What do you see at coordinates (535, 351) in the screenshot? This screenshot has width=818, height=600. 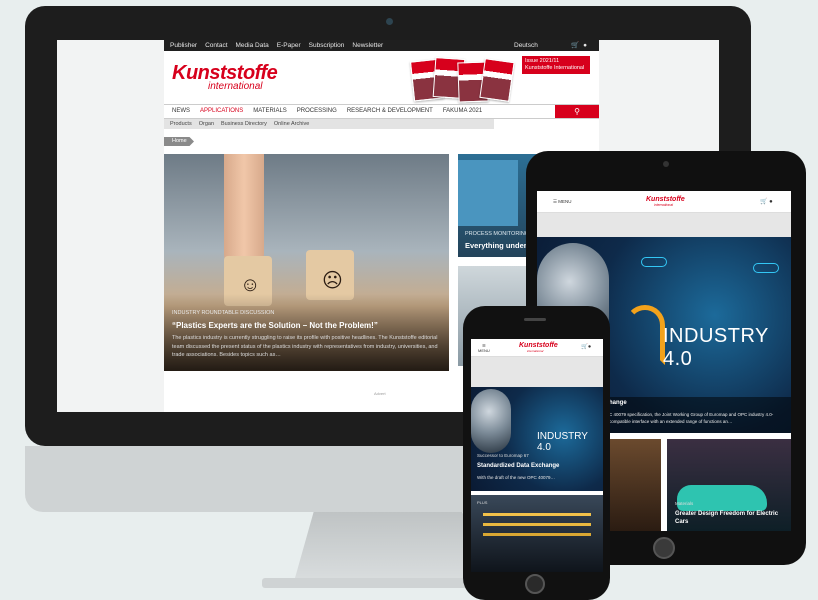 I see `phone-logo-sub: international` at bounding box center [535, 351].